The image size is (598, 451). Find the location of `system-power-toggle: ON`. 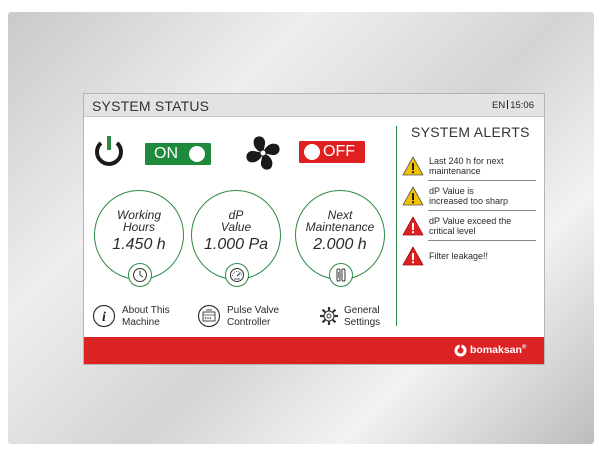

system-power-toggle: ON is located at coordinates (178, 154).